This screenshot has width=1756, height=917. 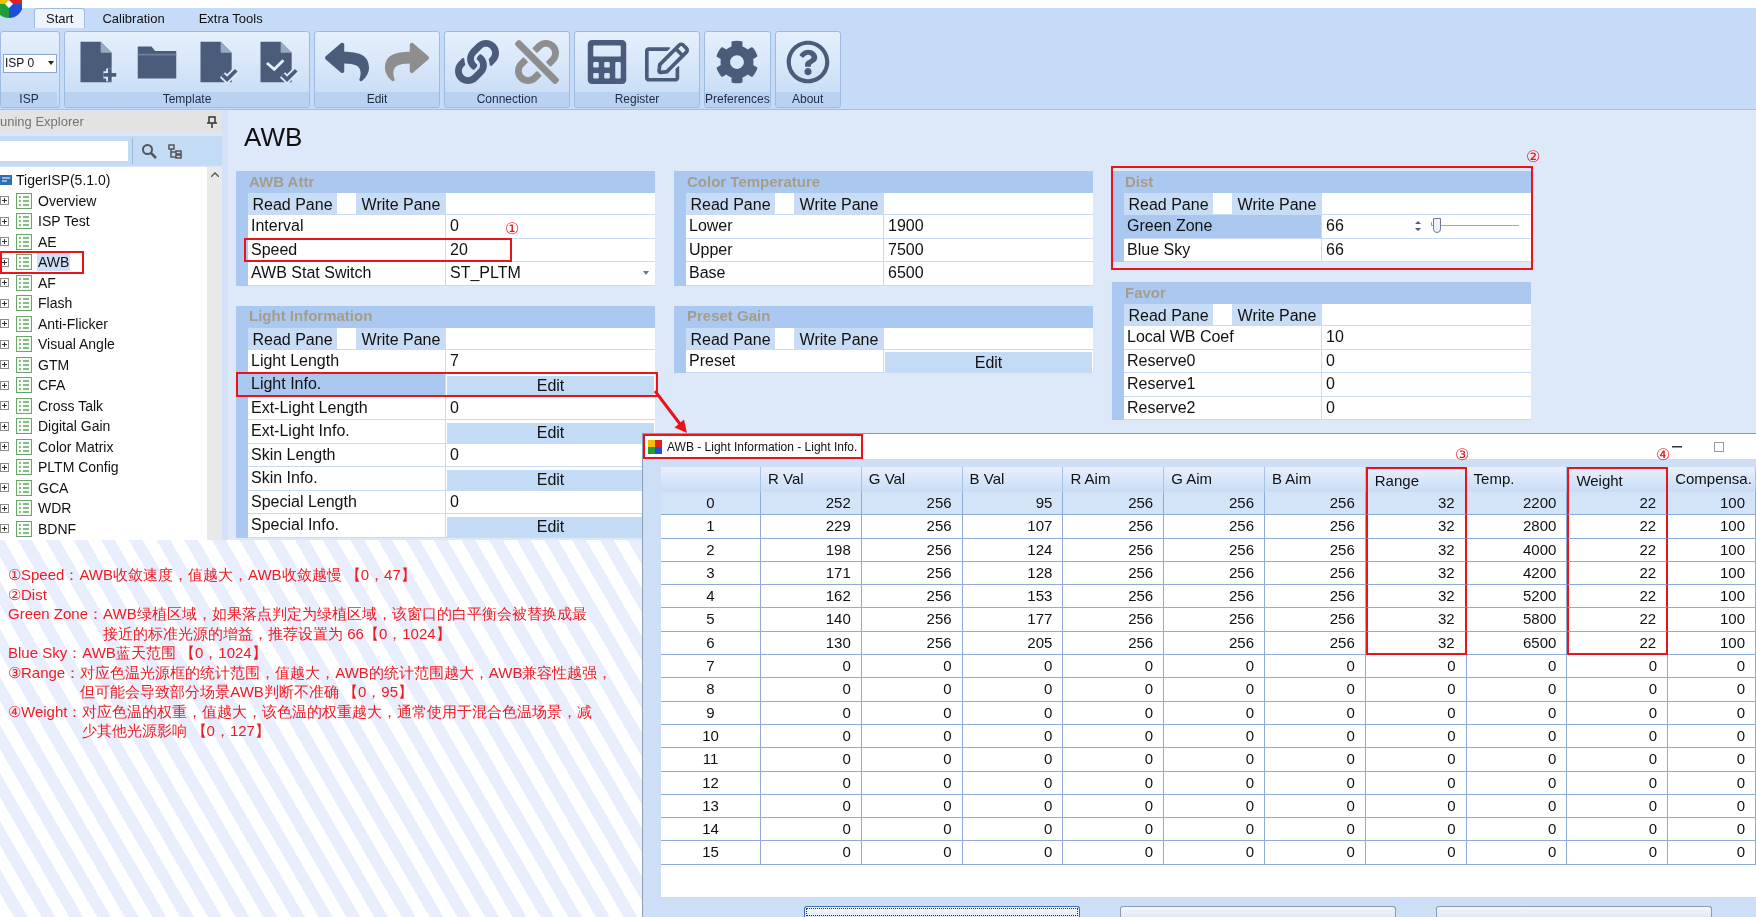 What do you see at coordinates (507, 99) in the screenshot?
I see `group-label: Connection` at bounding box center [507, 99].